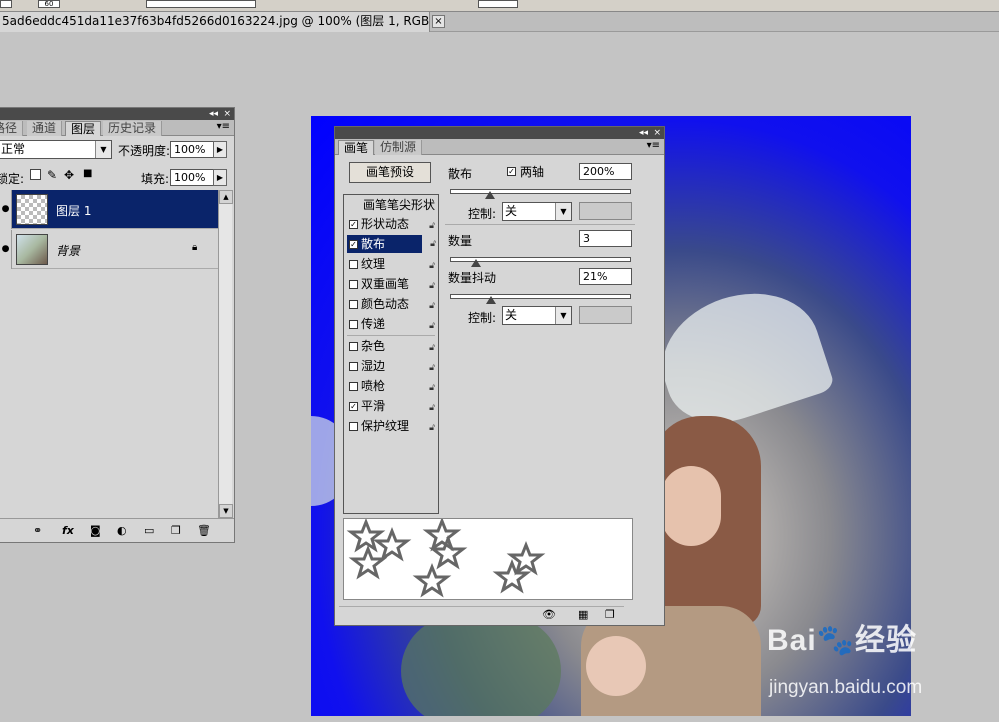 This screenshot has height=722, width=999. I want to click on fx-icon: fx, so click(68, 530).